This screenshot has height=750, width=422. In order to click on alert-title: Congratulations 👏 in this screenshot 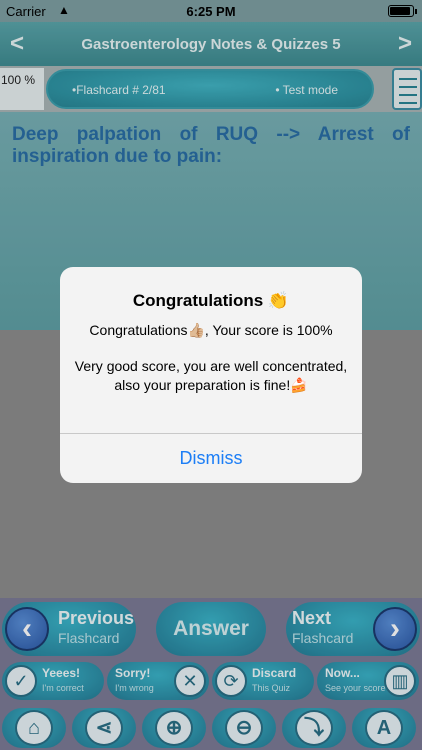, I will do `click(211, 300)`.